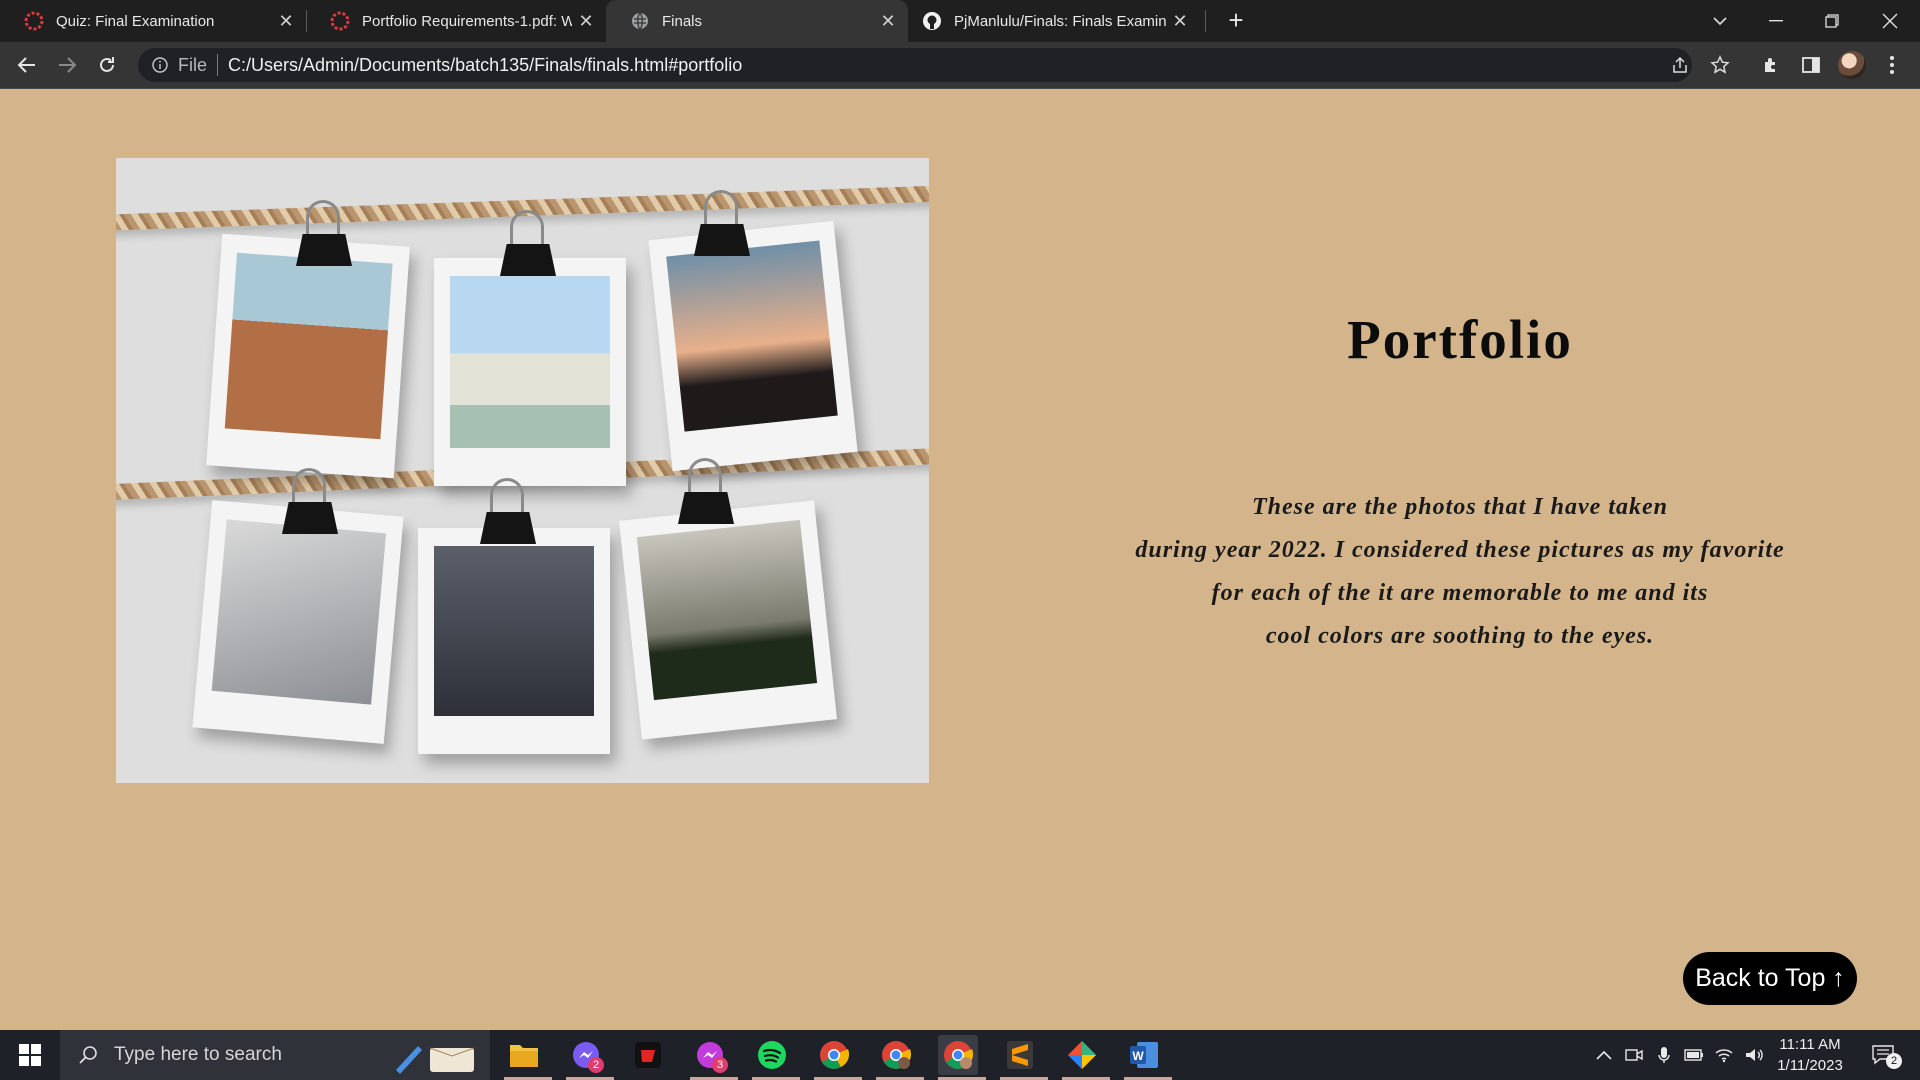 The width and height of the screenshot is (1920, 1080). Describe the element at coordinates (1776, 21) in the screenshot. I see `minimize-button` at that location.